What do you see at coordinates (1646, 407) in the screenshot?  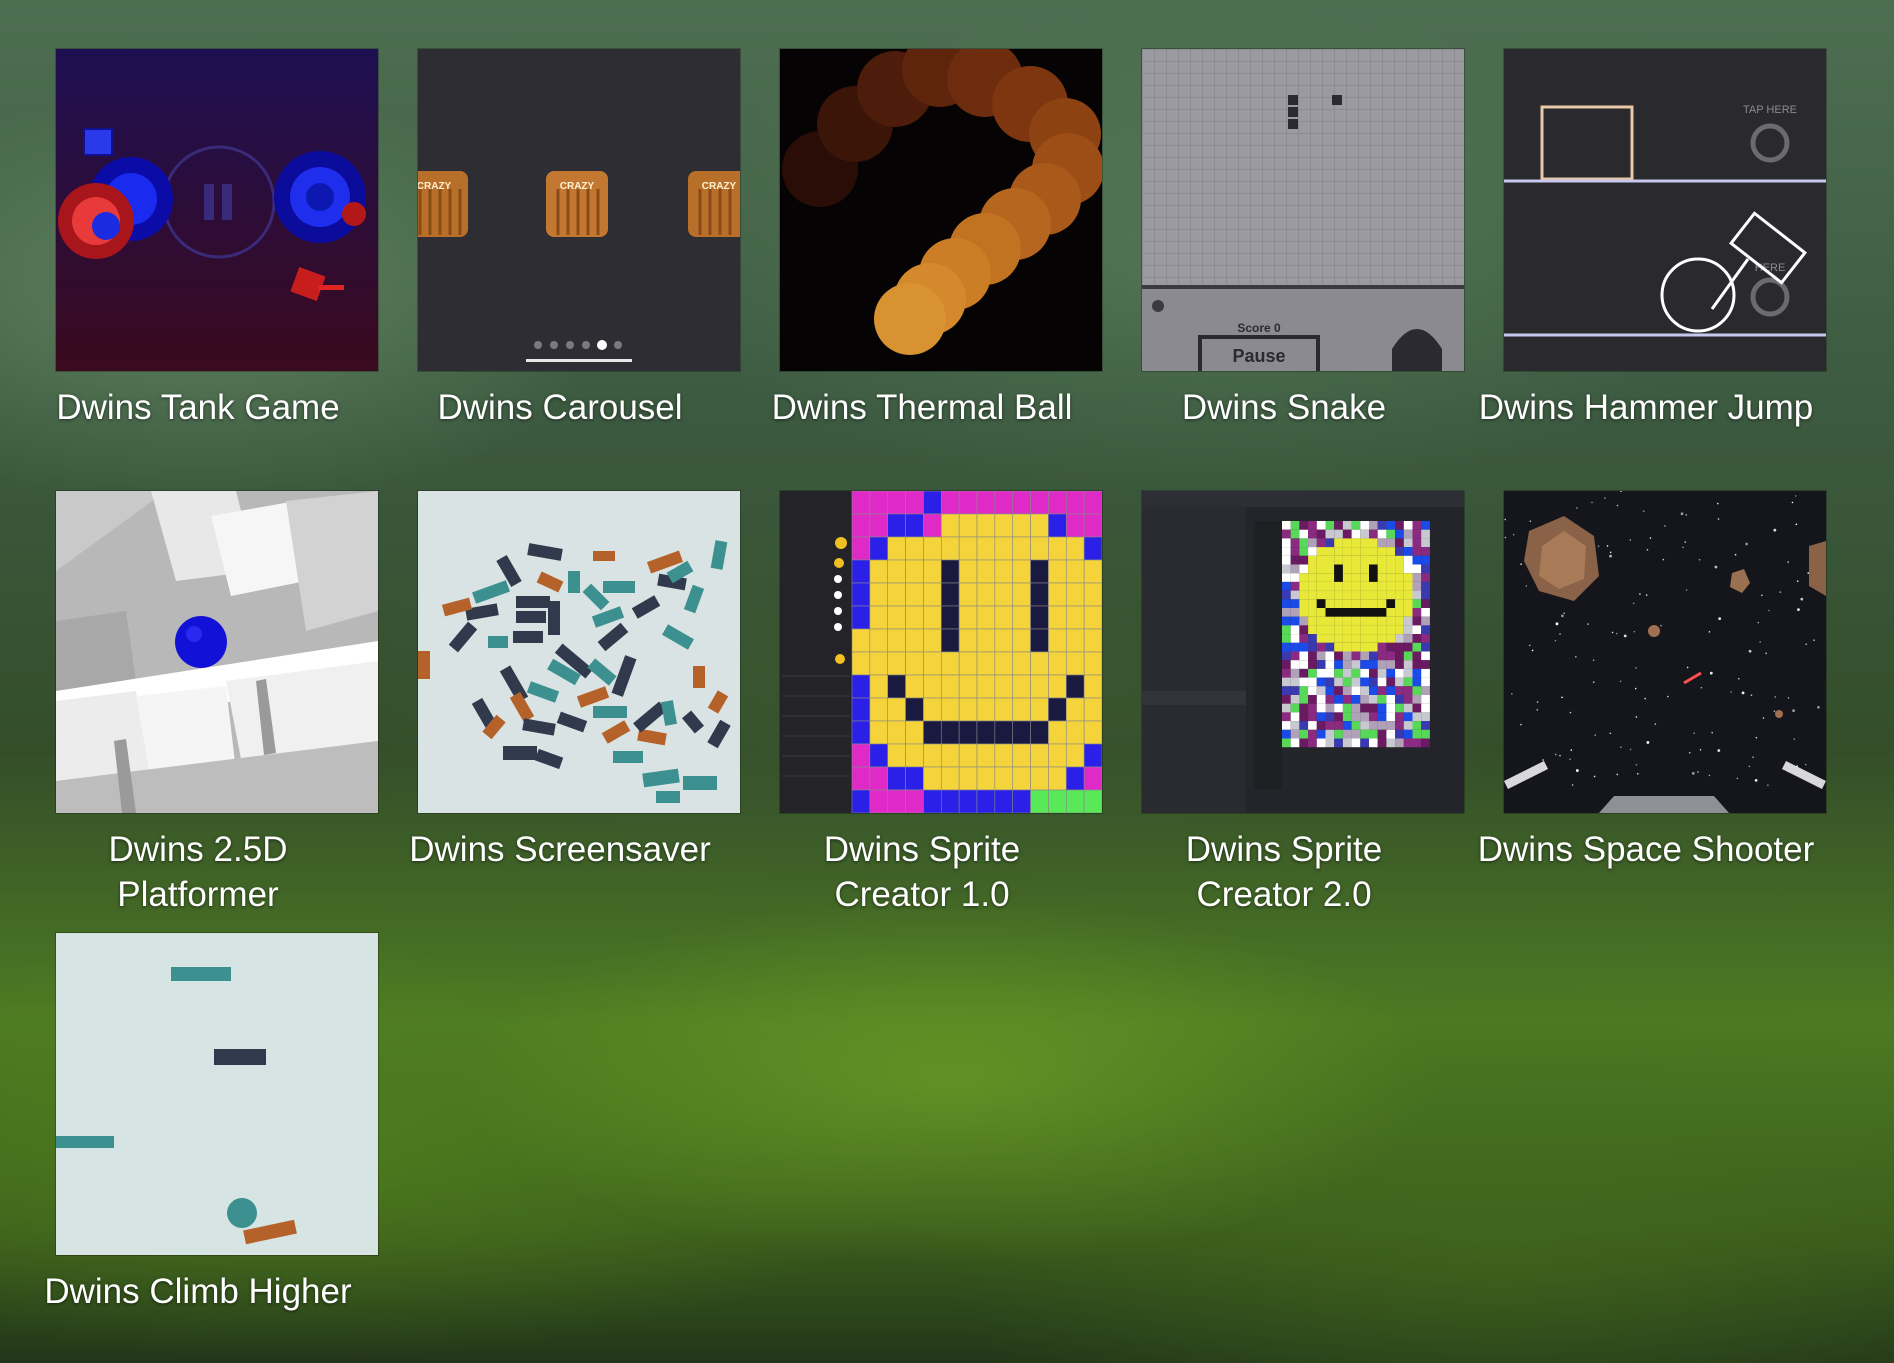 I see `app-label: Dwins Hammer Jump` at bounding box center [1646, 407].